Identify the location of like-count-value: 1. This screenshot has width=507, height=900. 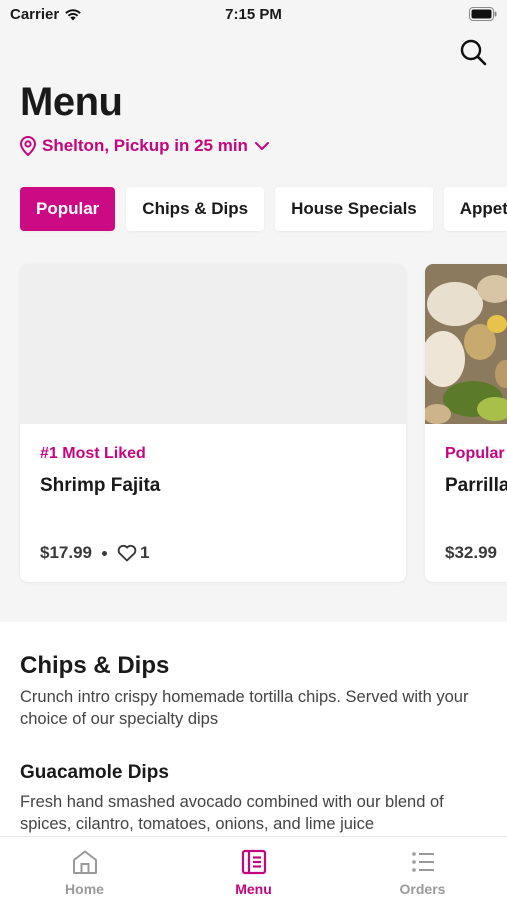
(145, 552).